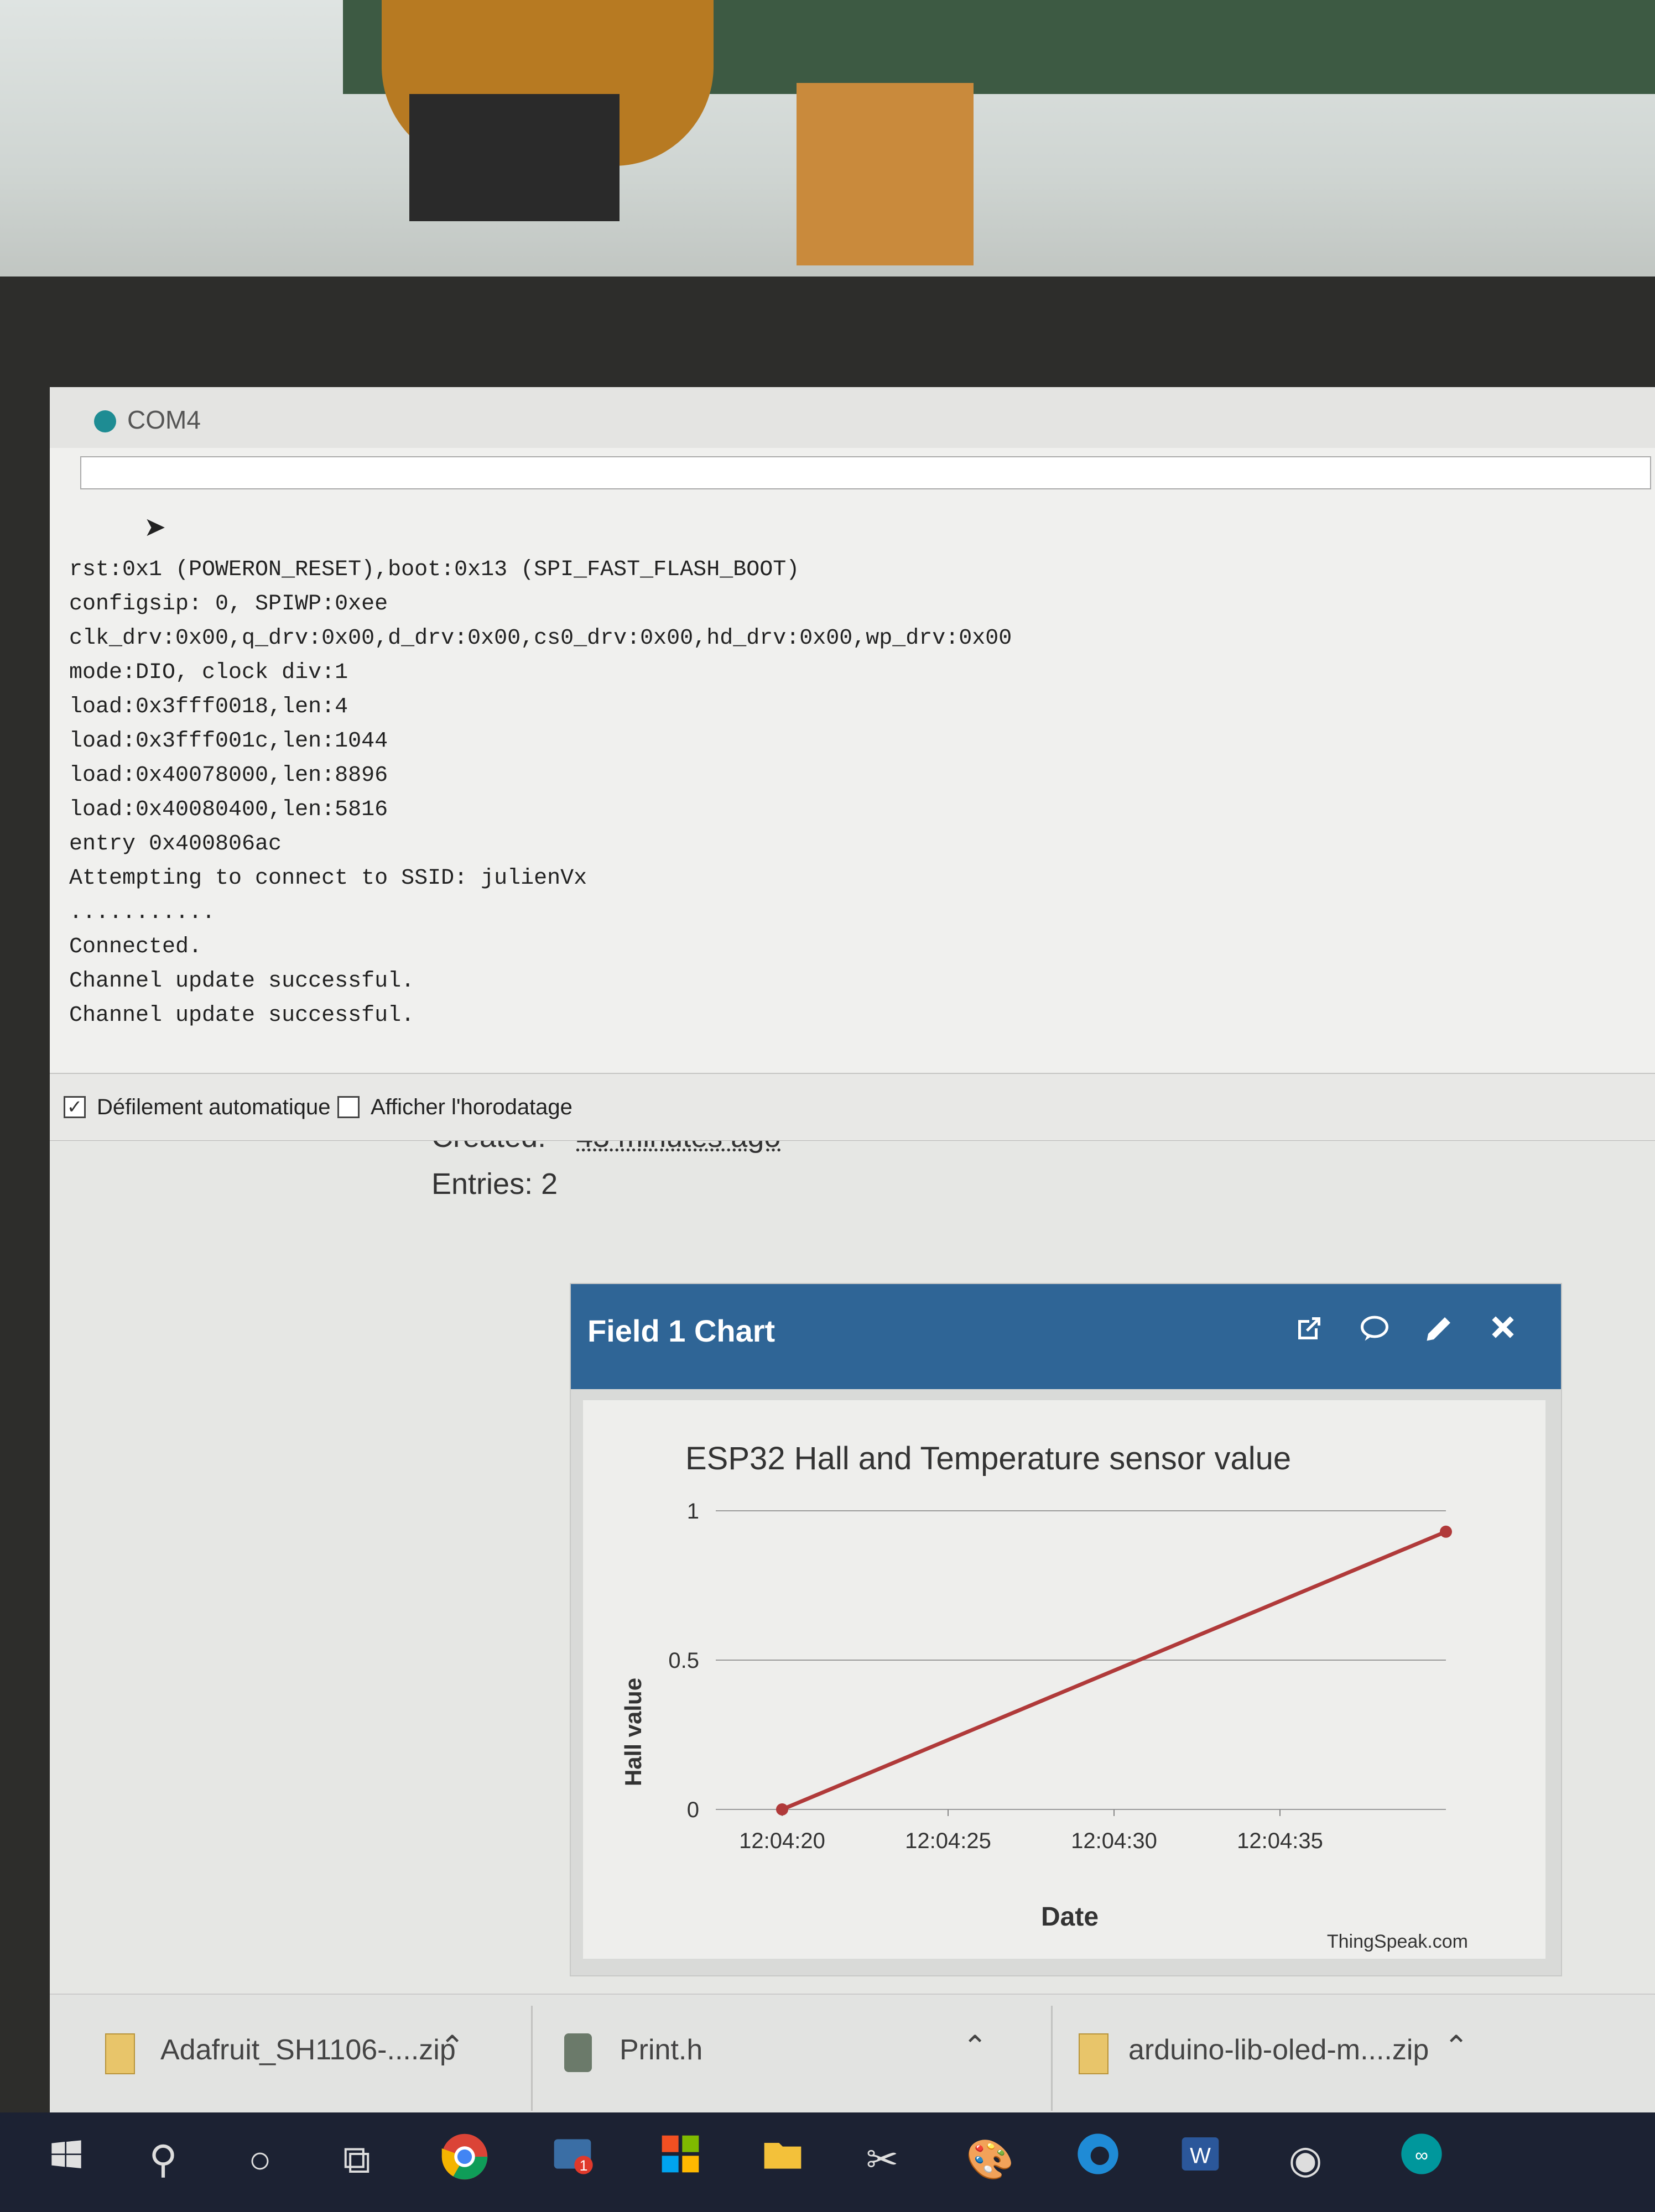  Describe the element at coordinates (661, 2050) in the screenshot. I see `download-name: Print.h` at that location.